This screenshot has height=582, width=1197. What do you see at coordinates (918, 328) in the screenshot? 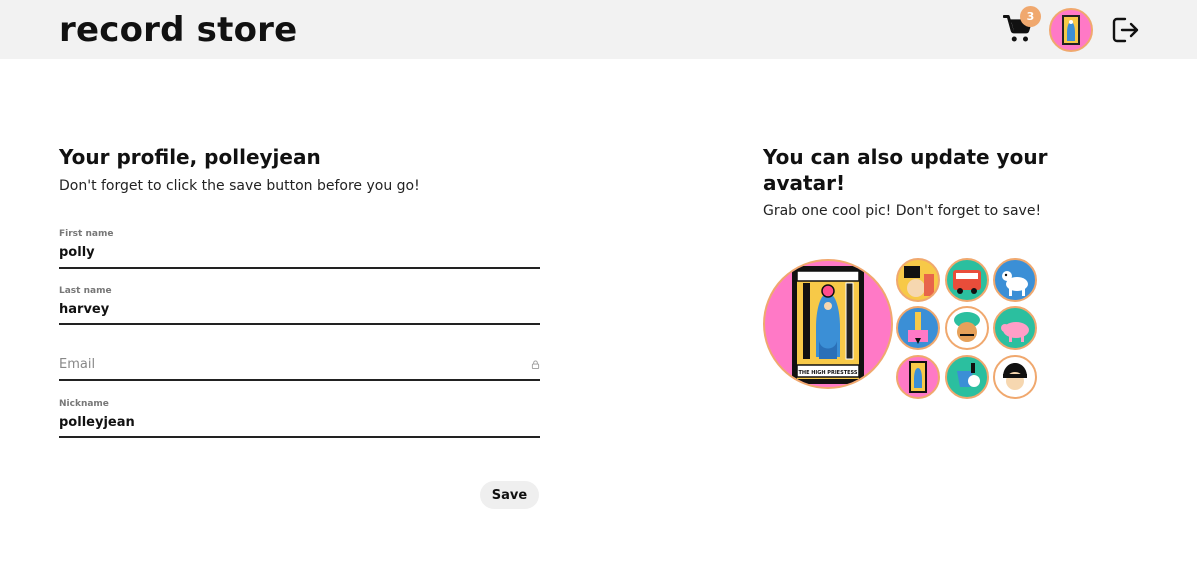
I see `avatar-option-pencil-hand` at bounding box center [918, 328].